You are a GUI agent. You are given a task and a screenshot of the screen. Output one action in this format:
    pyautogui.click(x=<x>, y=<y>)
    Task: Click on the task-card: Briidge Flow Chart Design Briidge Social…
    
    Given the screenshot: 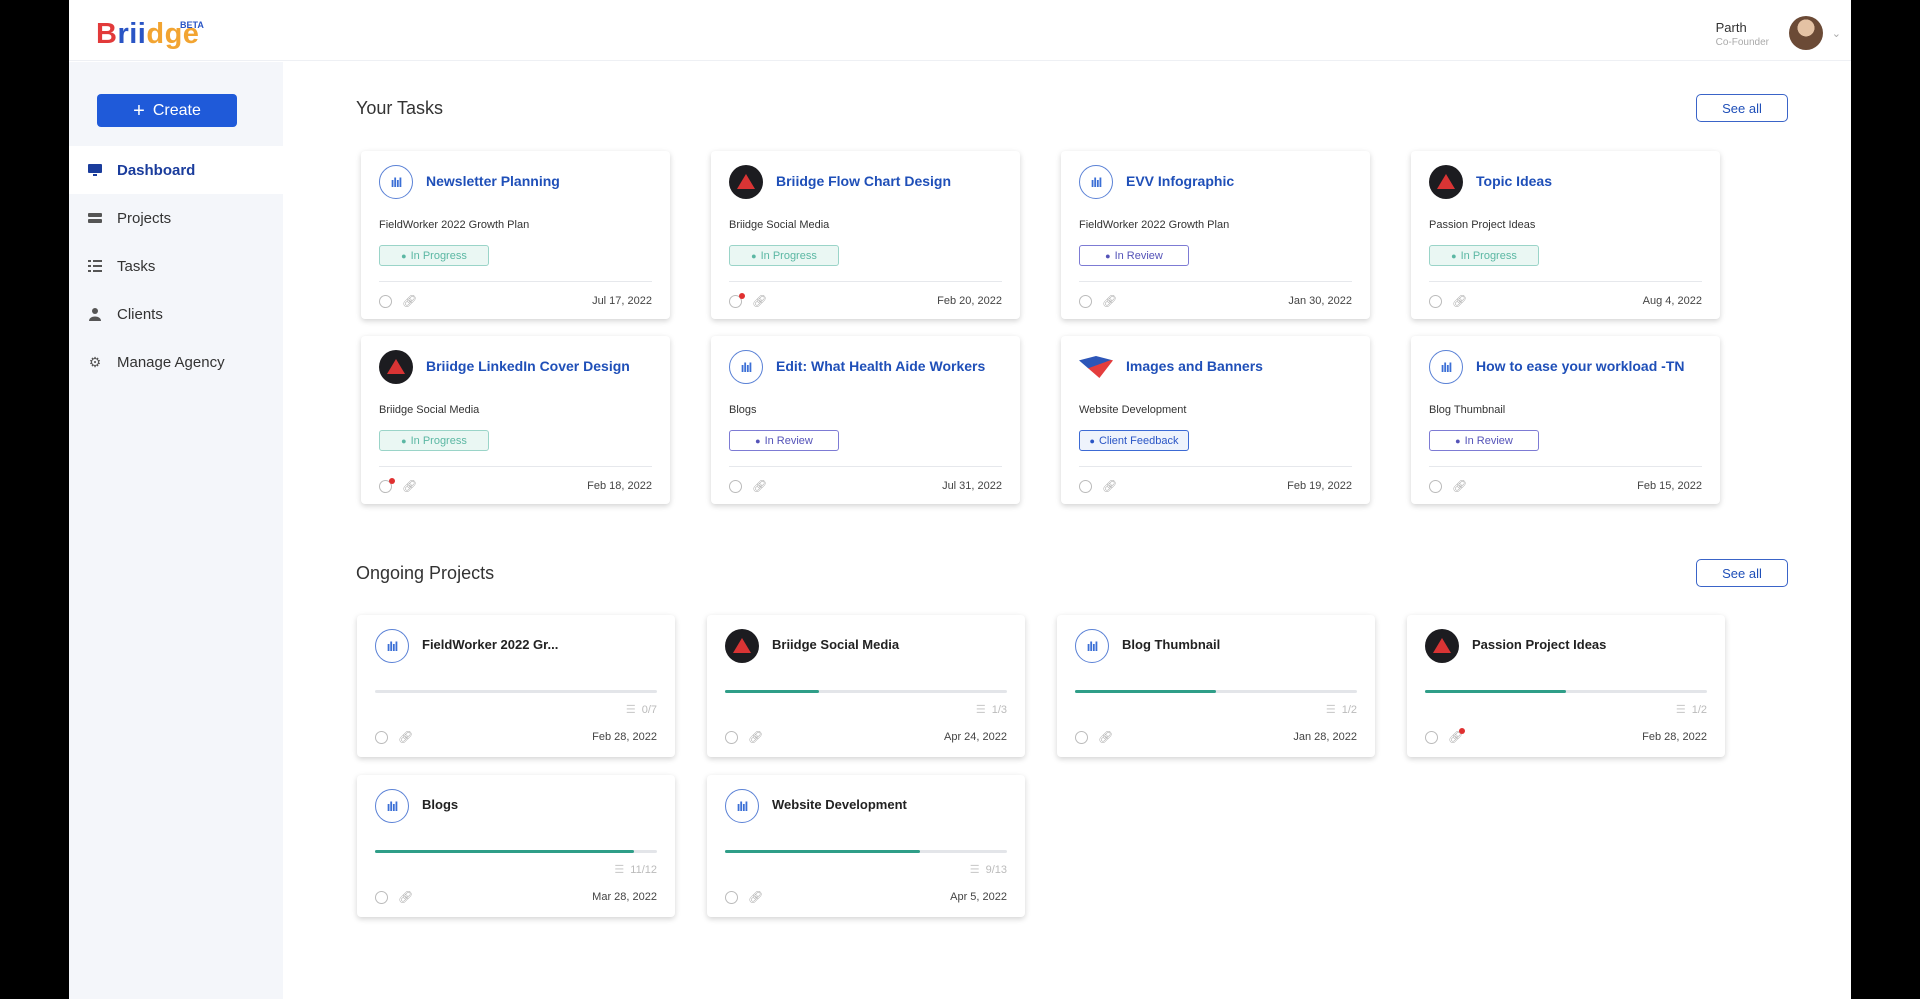 What is the action you would take?
    pyautogui.click(x=865, y=235)
    